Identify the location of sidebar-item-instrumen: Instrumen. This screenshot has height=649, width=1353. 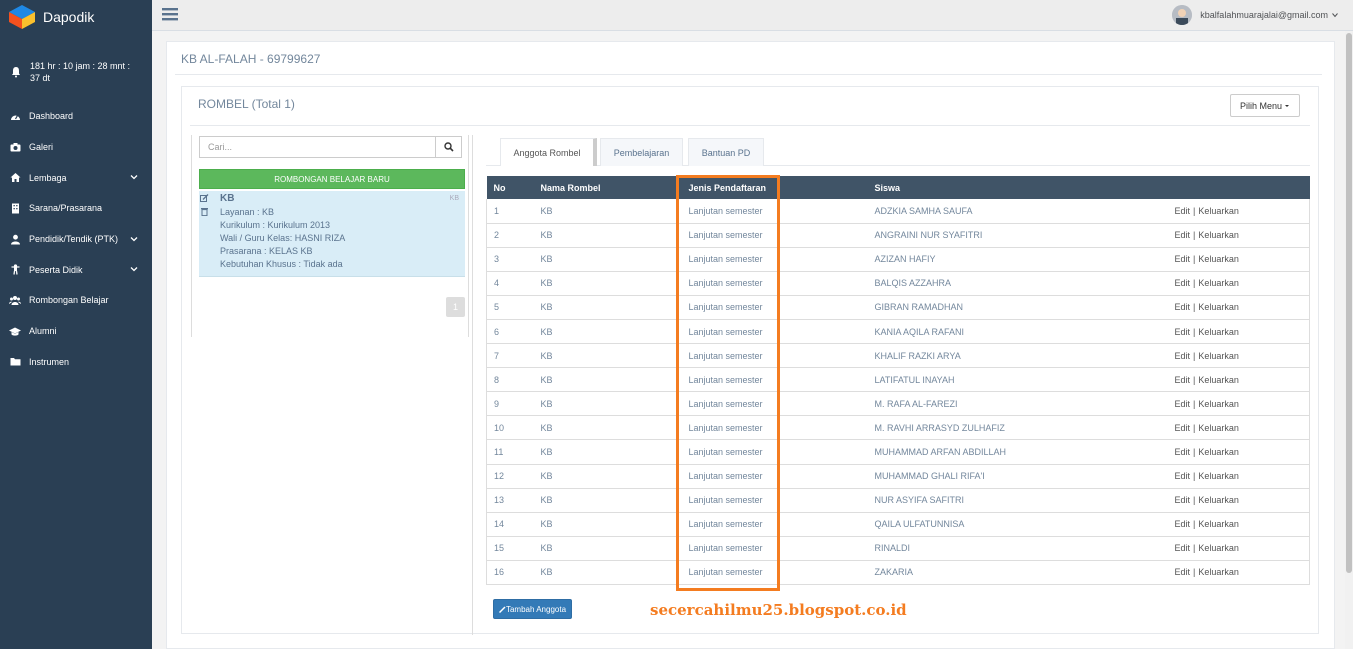
(76, 362).